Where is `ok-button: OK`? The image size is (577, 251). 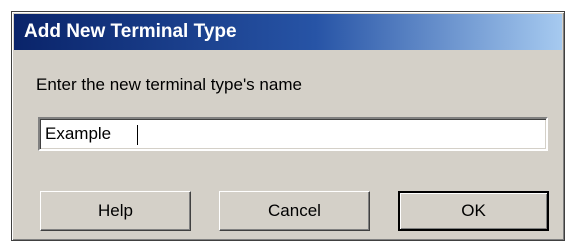
ok-button: OK is located at coordinates (473, 211).